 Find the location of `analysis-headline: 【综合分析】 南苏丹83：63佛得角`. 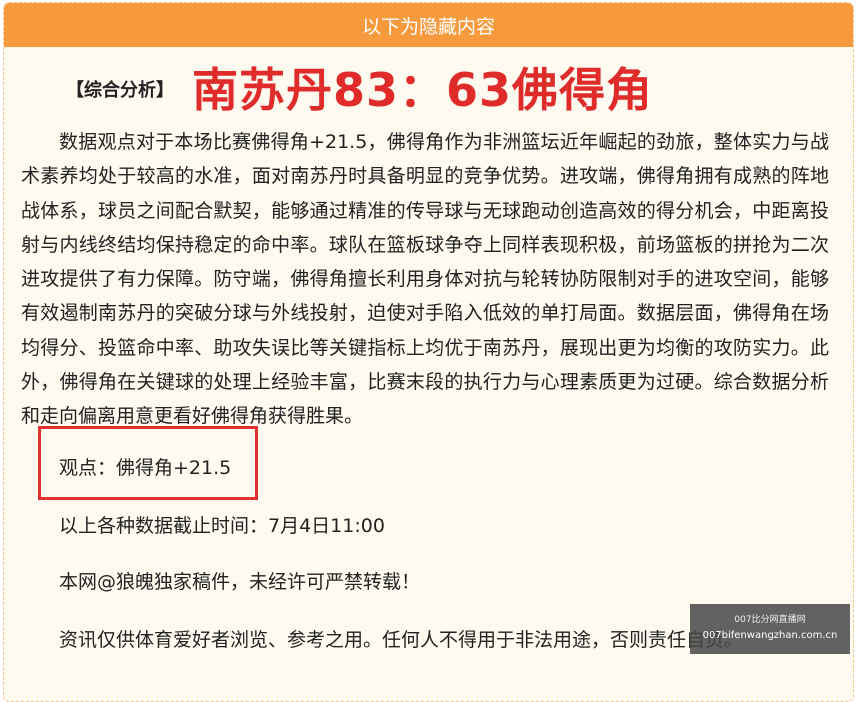

analysis-headline: 【综合分析】 南苏丹83：63佛得角 is located at coordinates (430, 86).